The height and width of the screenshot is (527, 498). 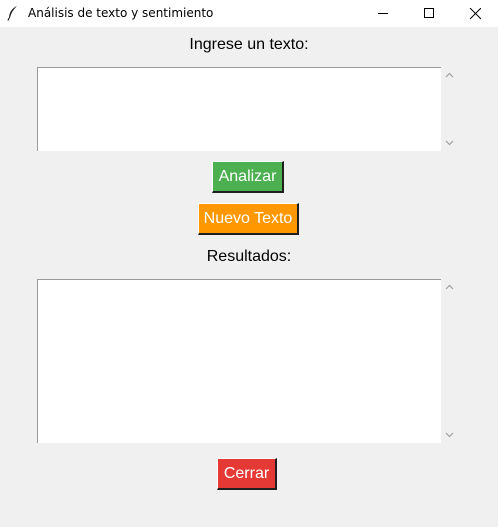 I want to click on maximize-button, so click(x=429, y=13).